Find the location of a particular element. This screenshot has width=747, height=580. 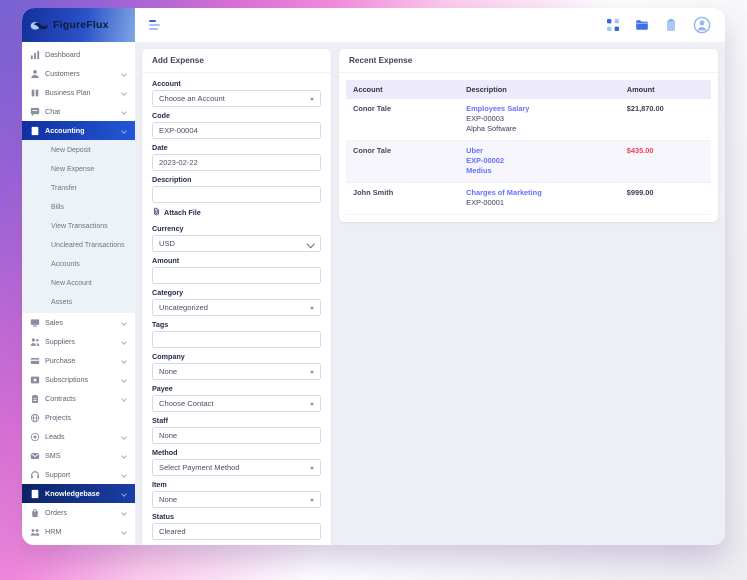

sidebar-item-label: Dashboard is located at coordinates (63, 54).